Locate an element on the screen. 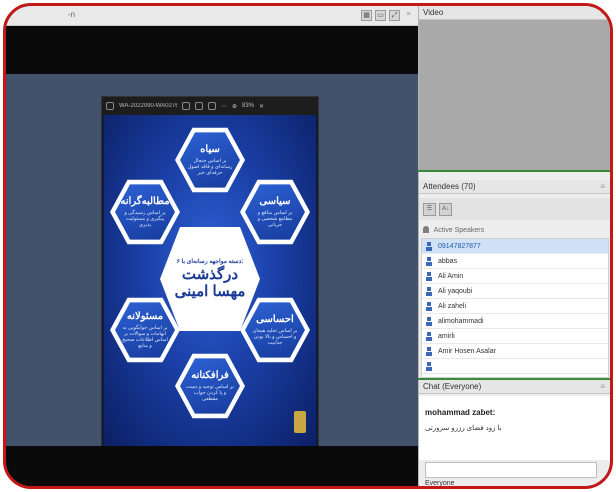 The height and width of the screenshot is (492, 616). chat-scope: (Everyone) is located at coordinates (462, 386).